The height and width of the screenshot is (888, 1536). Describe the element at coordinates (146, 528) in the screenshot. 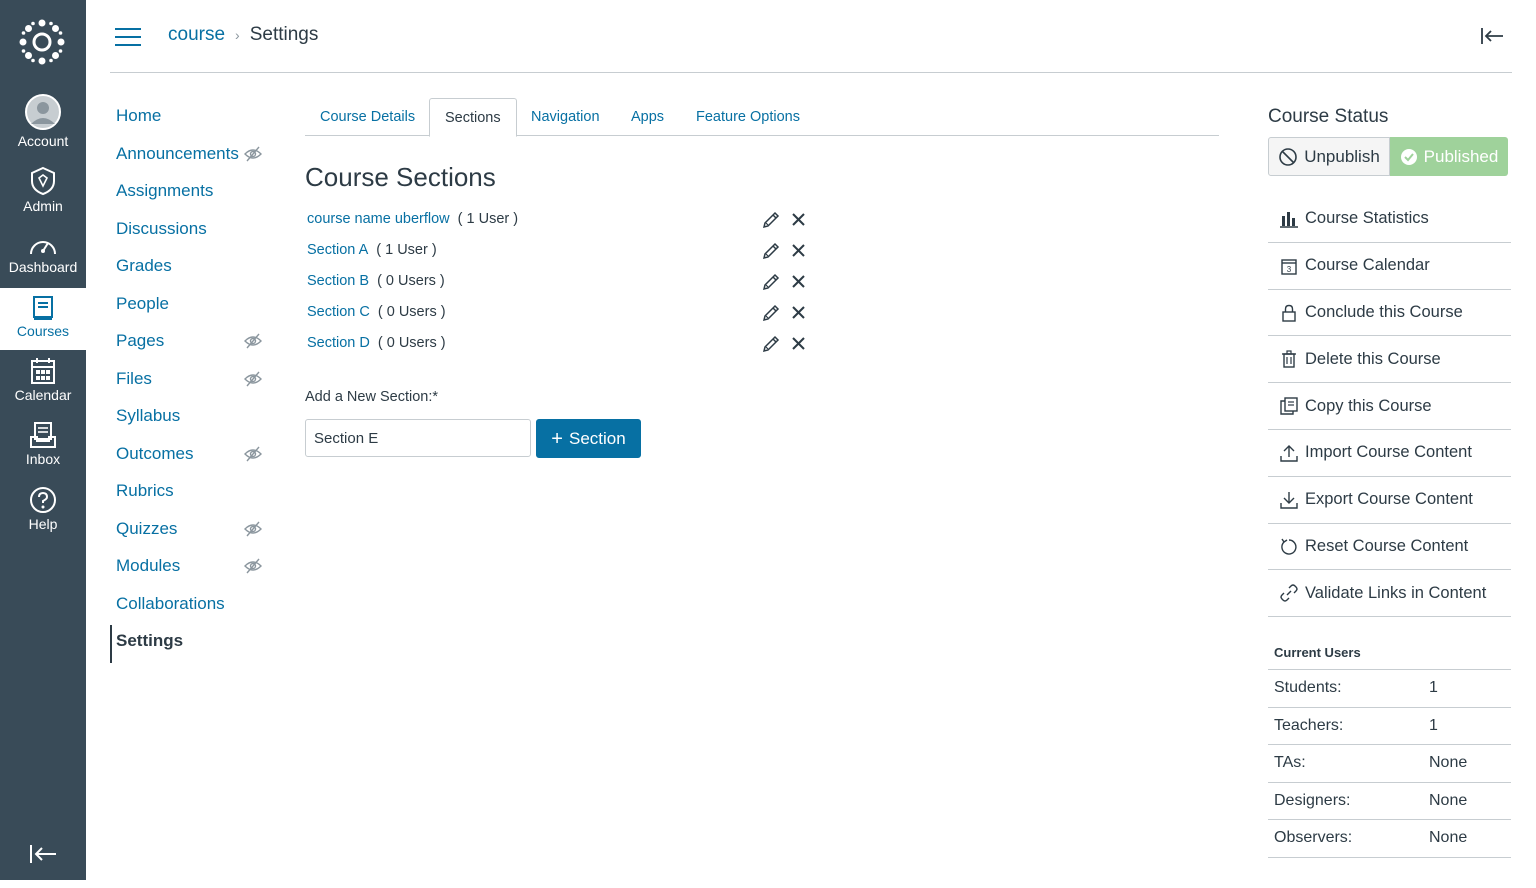

I see `course-nav-link: Quizzes` at that location.